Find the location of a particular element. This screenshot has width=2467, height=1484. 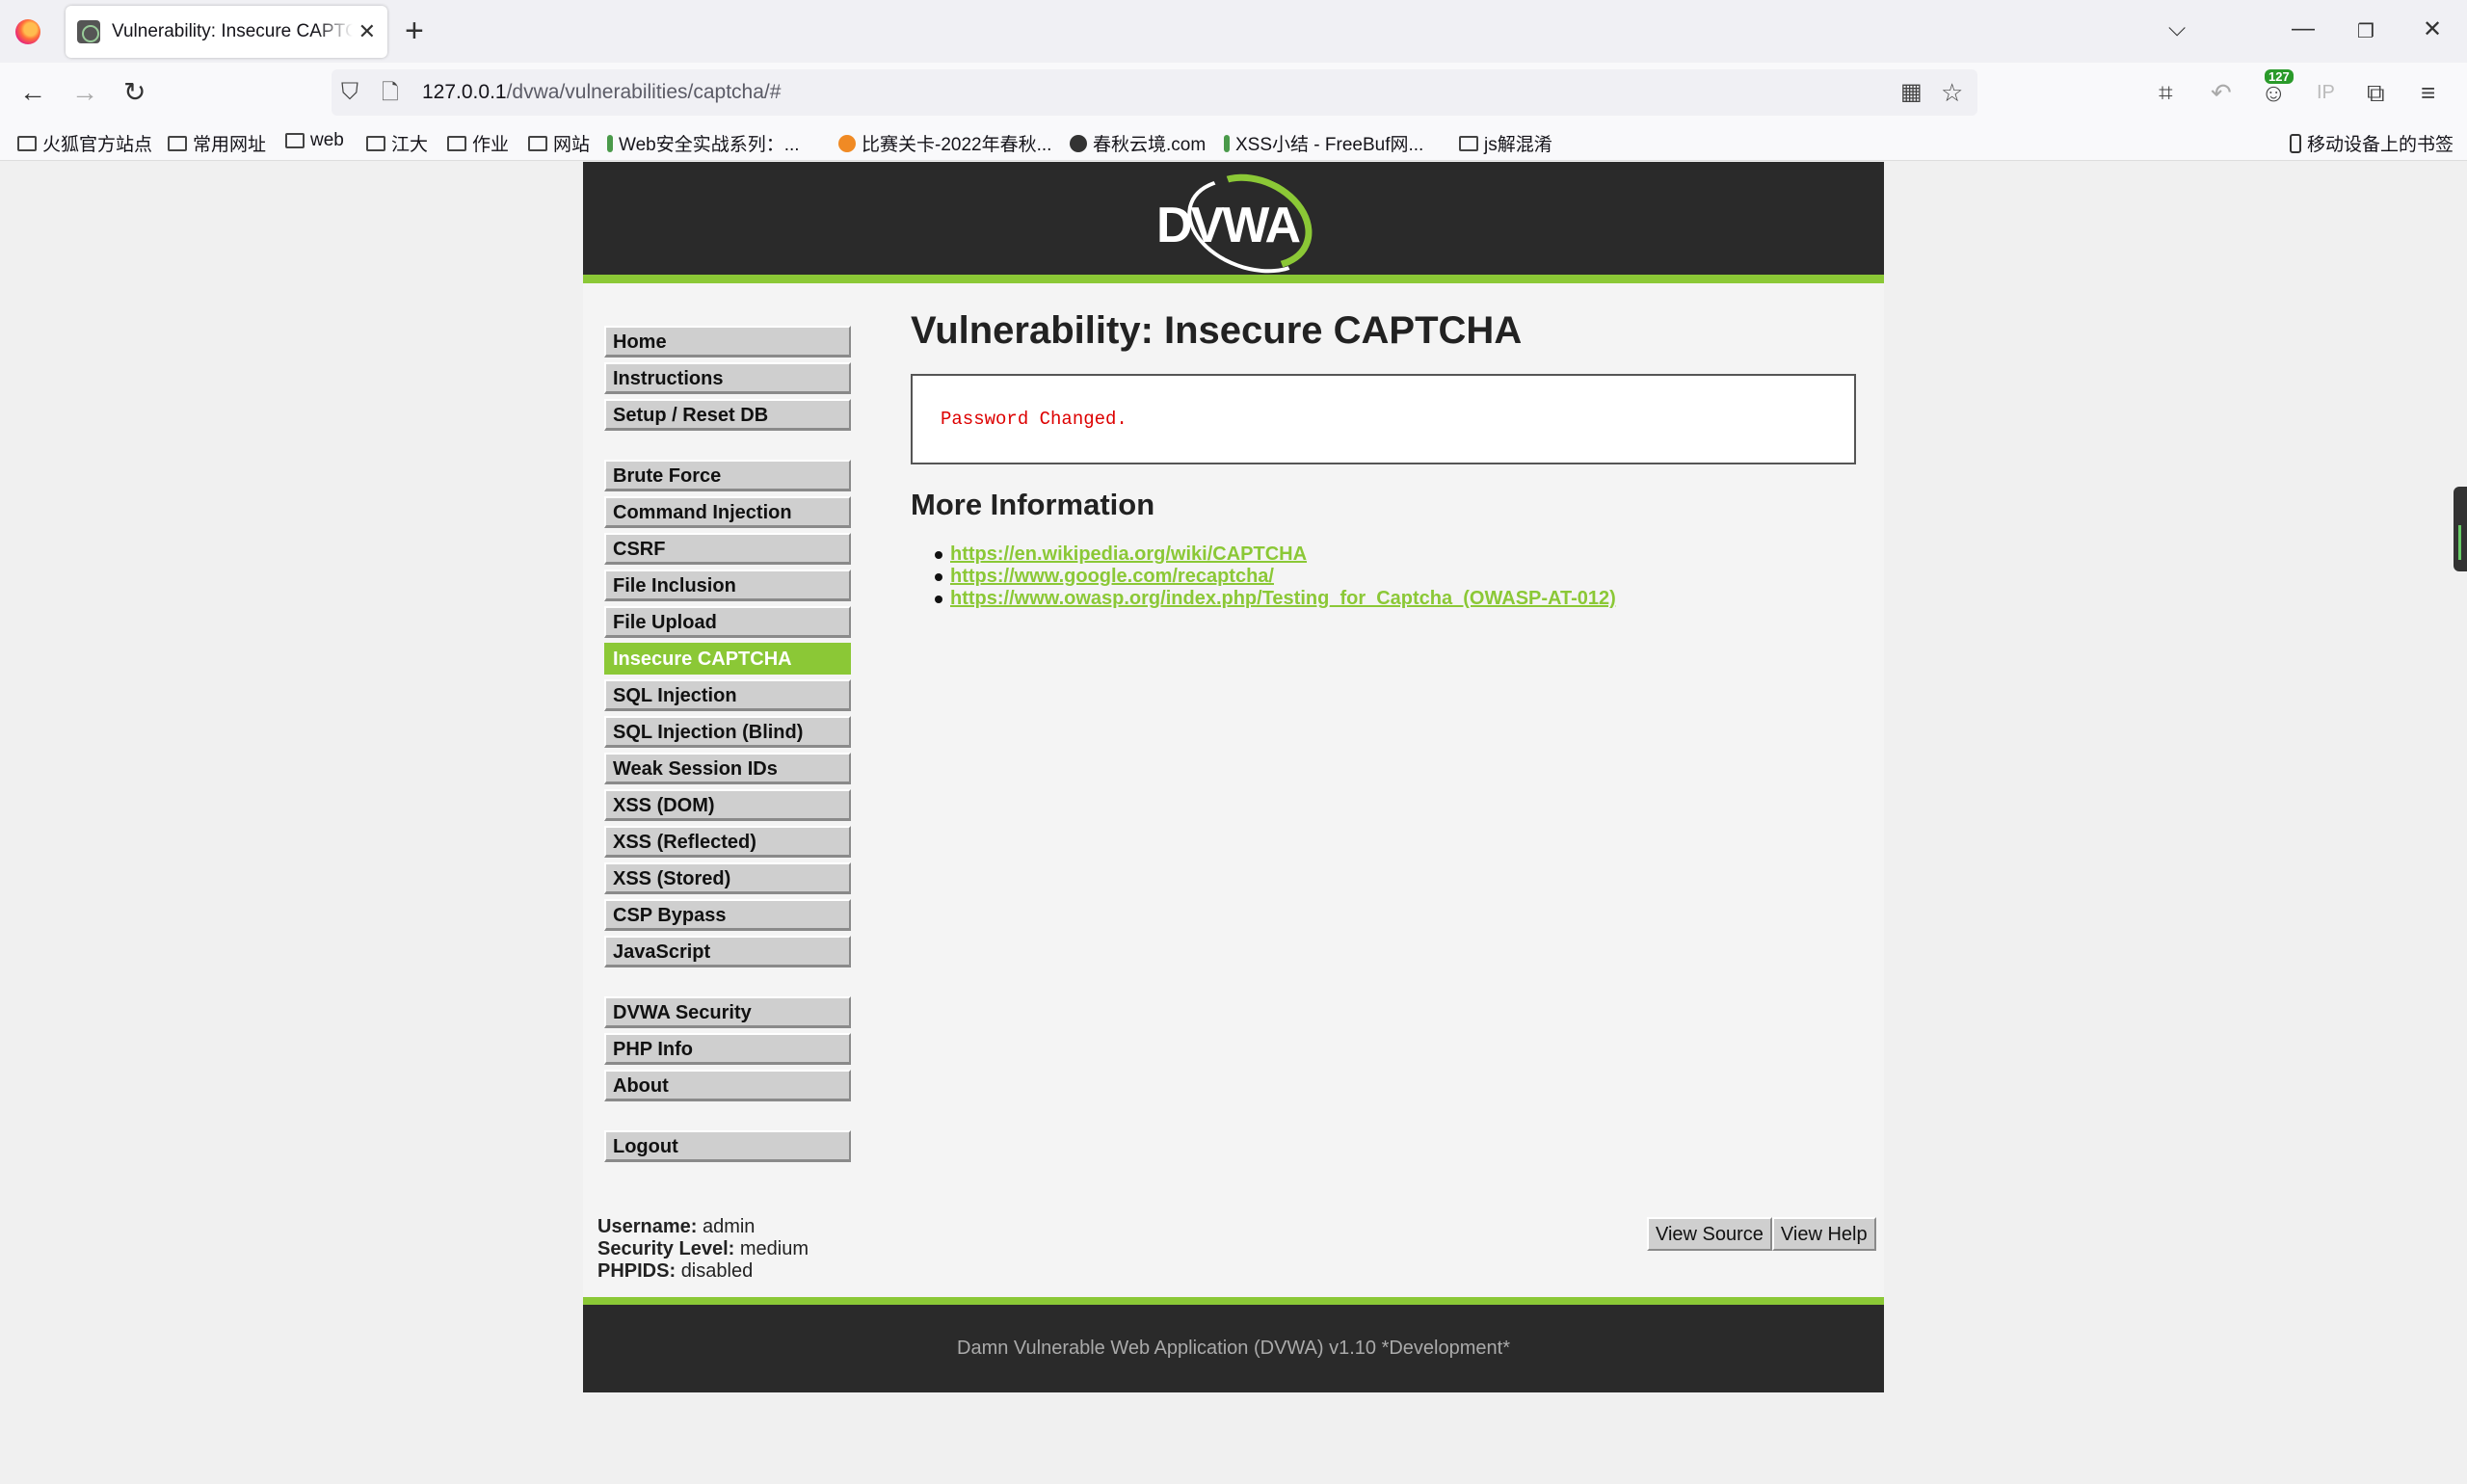

extensions-puzzle-icon: ⧉ is located at coordinates (2376, 92).